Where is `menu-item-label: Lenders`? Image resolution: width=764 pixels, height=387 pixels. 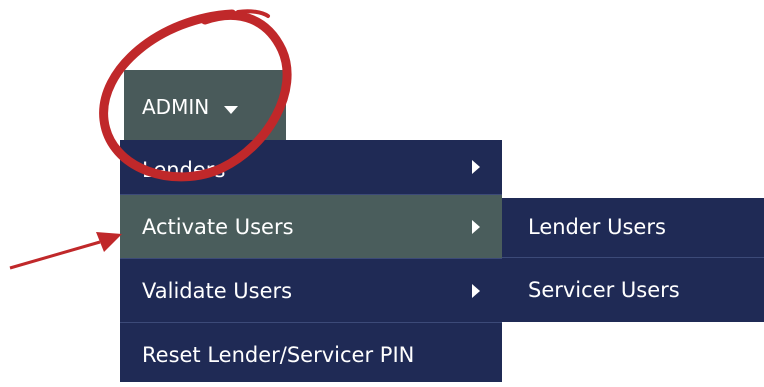
menu-item-label: Lenders is located at coordinates (184, 170).